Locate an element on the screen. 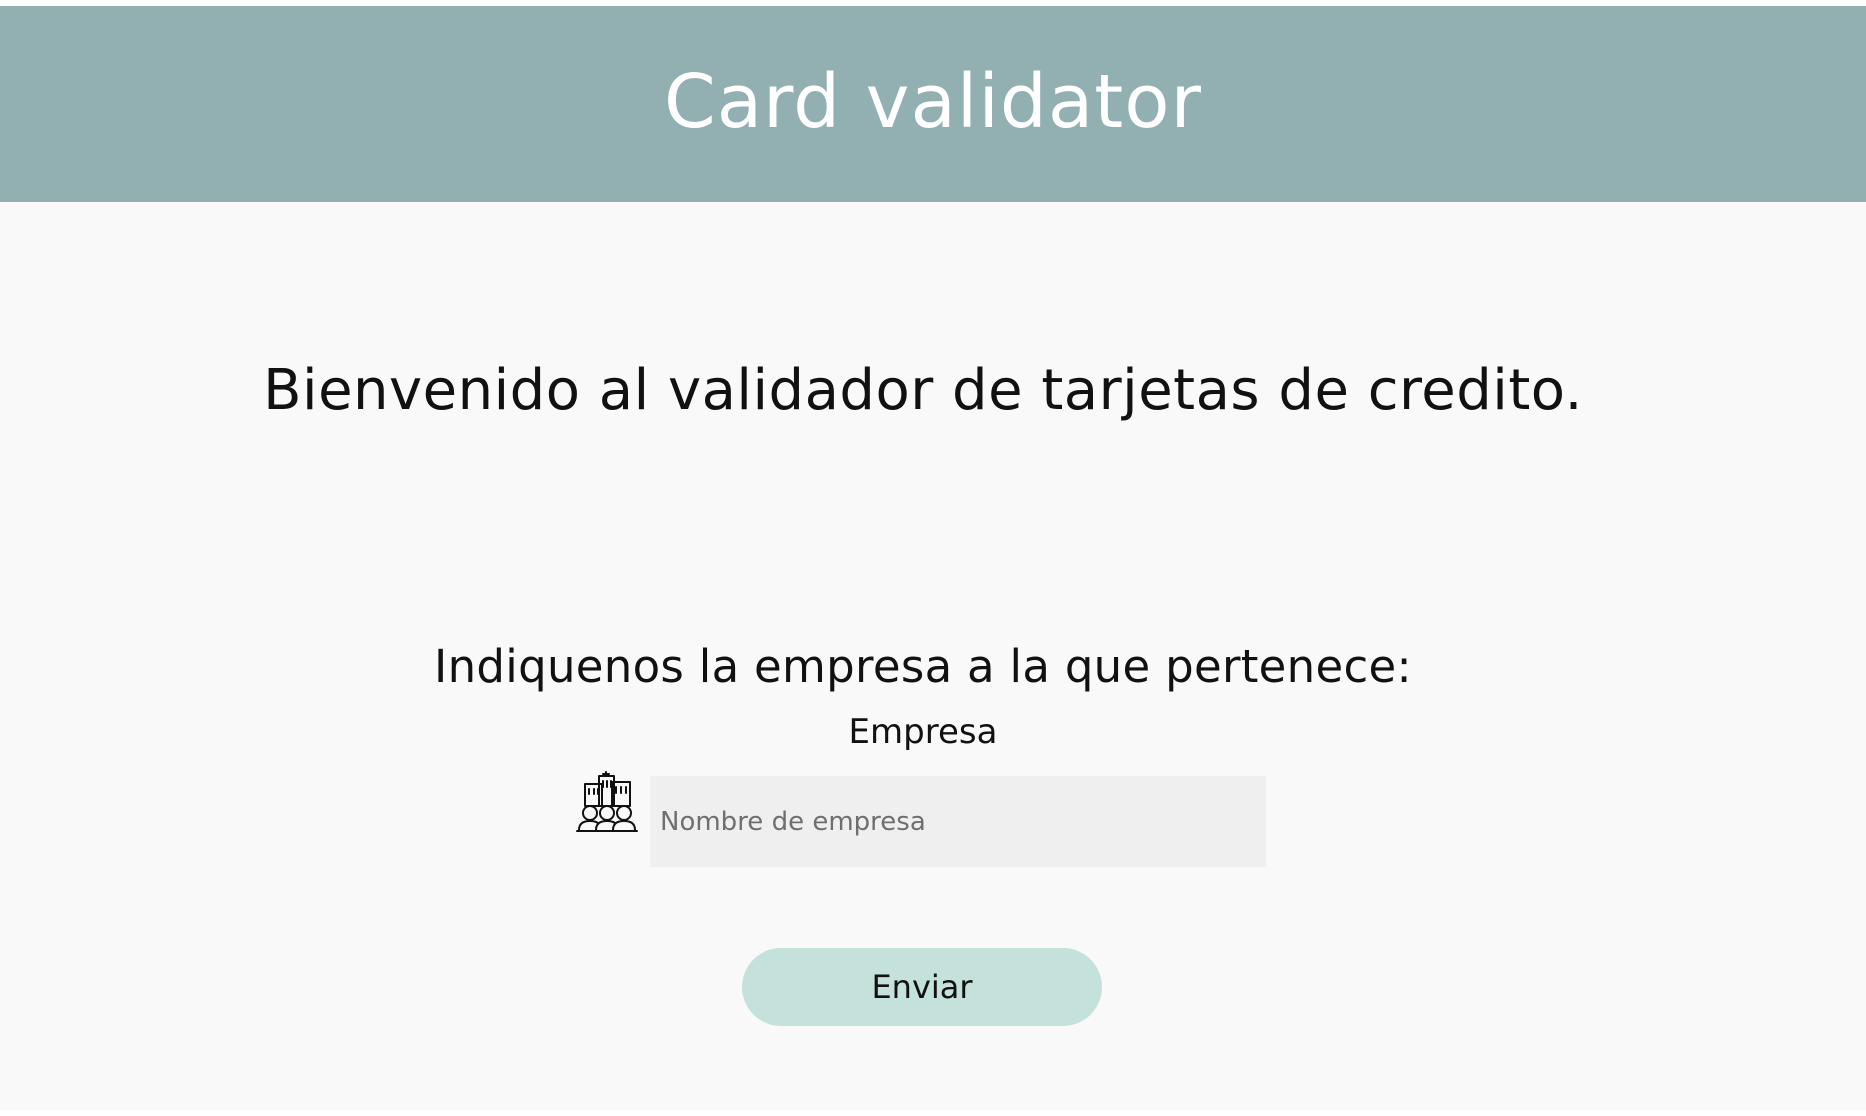 Image resolution: width=1866 pixels, height=1116 pixels. app-title: Card validator is located at coordinates (933, 102).